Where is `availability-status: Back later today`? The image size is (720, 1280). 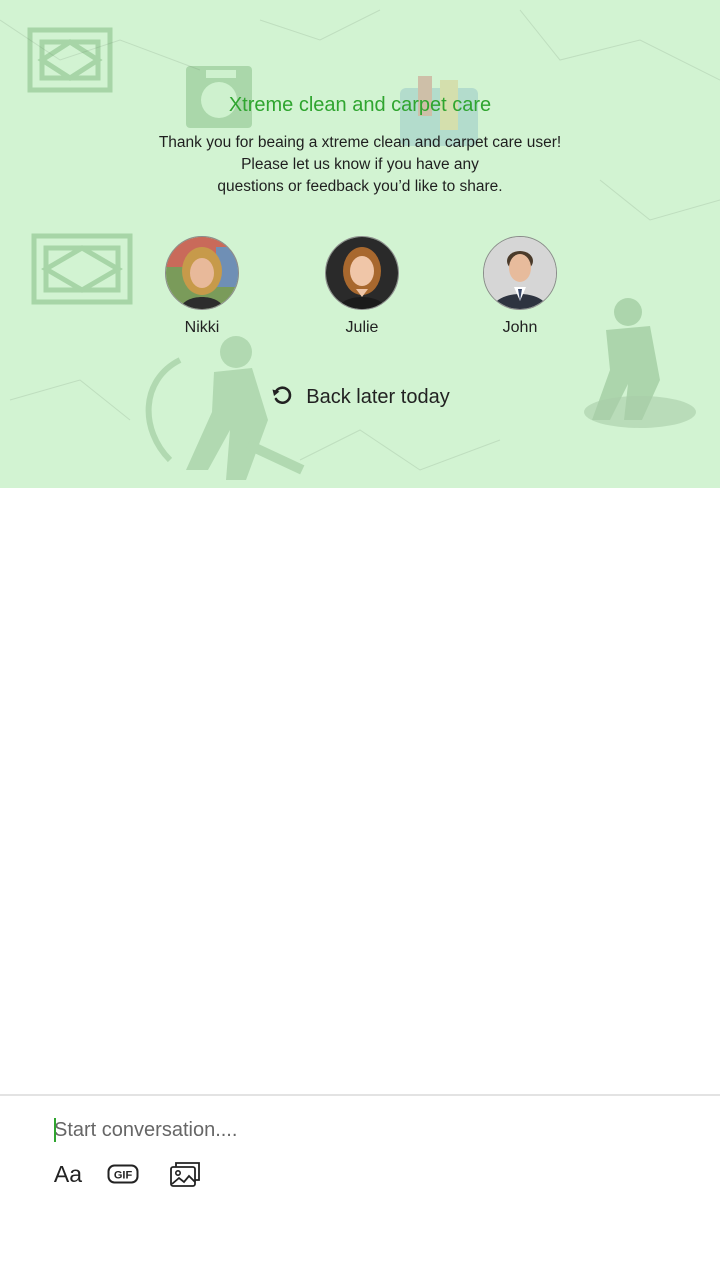 availability-status: Back later today is located at coordinates (360, 396).